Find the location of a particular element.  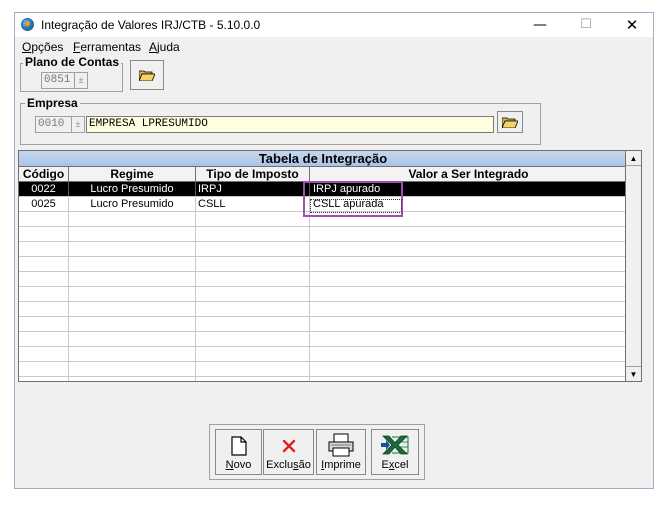

excel-button: Excel is located at coordinates (395, 452).